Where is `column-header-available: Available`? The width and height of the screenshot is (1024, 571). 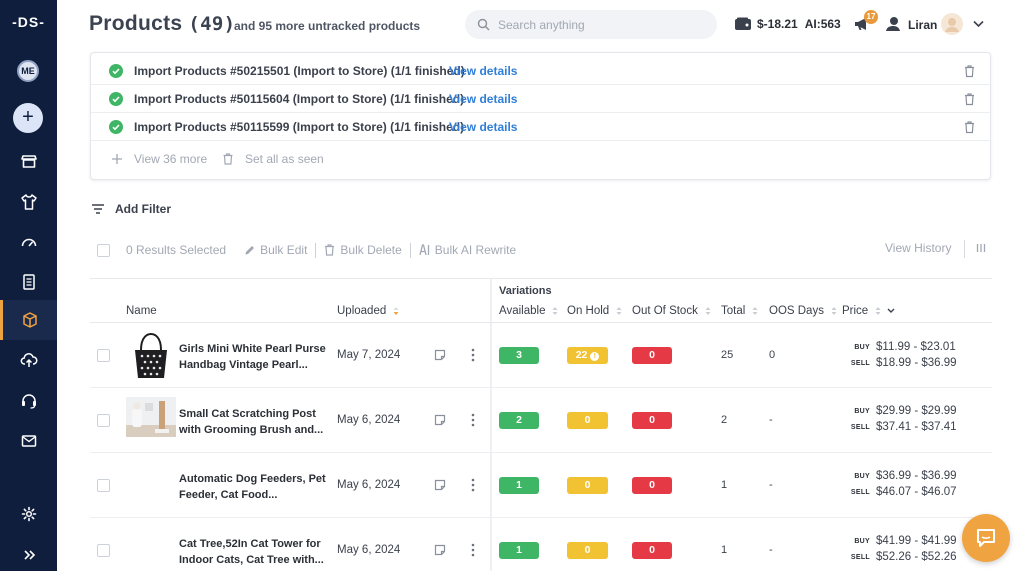
column-header-available: Available is located at coordinates (528, 311).